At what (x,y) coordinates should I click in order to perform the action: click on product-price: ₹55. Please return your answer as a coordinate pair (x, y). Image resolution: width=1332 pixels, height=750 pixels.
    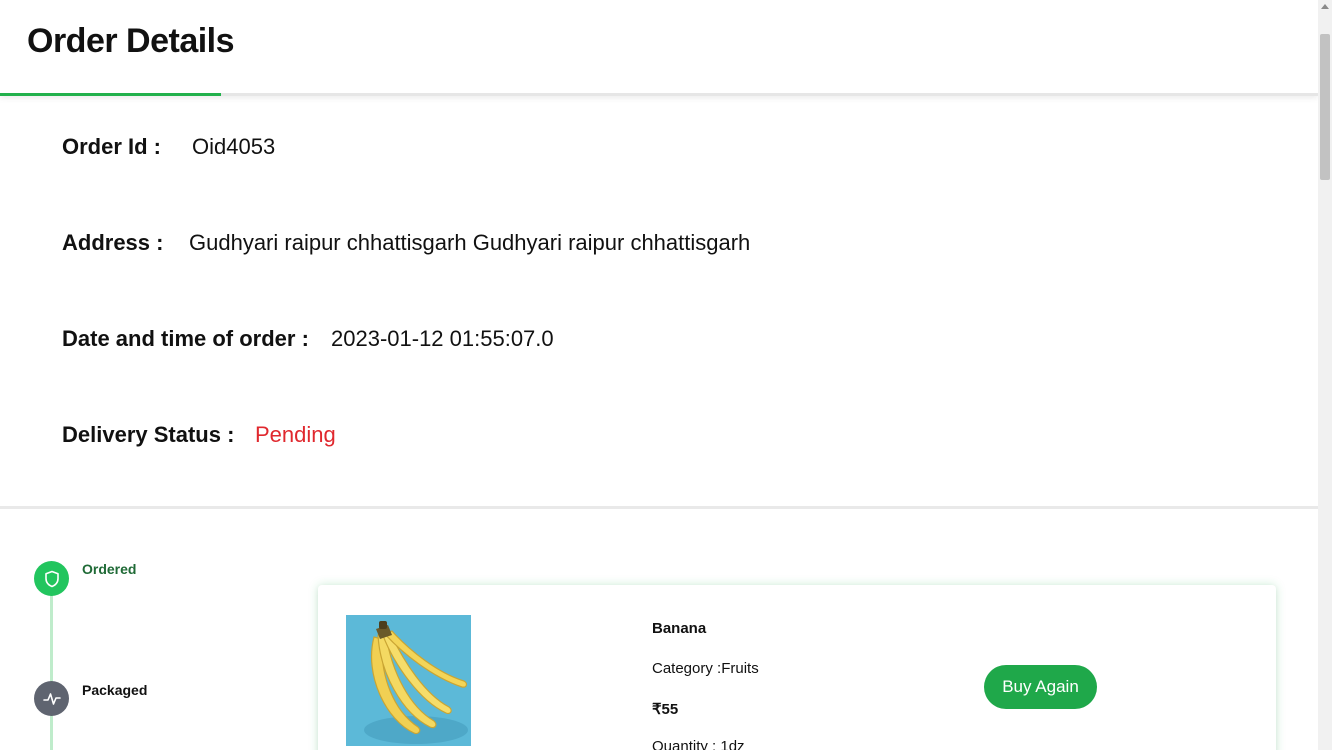
    Looking at the image, I should click on (665, 709).